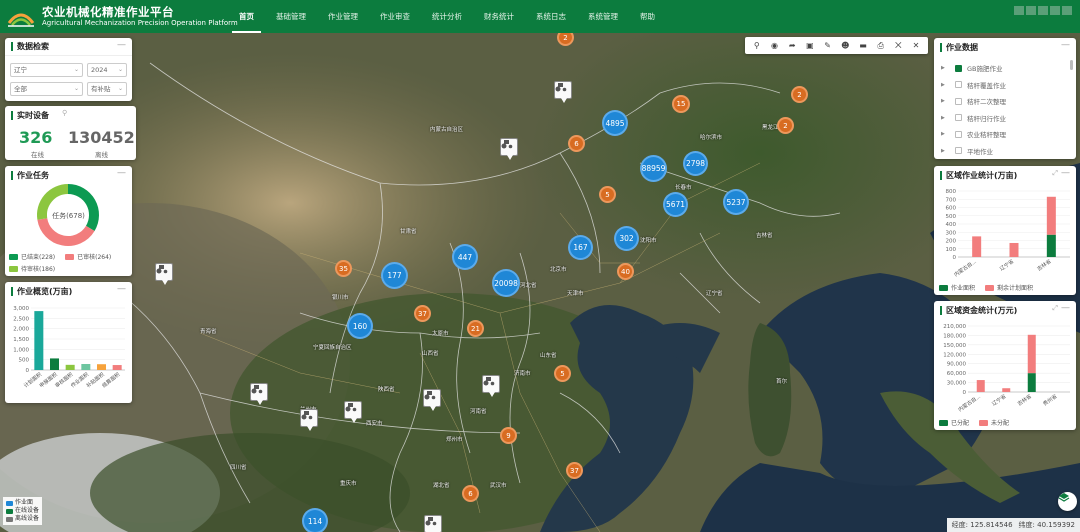 This screenshot has width=1080, height=532. Describe the element at coordinates (792, 45) in the screenshot. I see `pointer-icon: ➦` at that location.